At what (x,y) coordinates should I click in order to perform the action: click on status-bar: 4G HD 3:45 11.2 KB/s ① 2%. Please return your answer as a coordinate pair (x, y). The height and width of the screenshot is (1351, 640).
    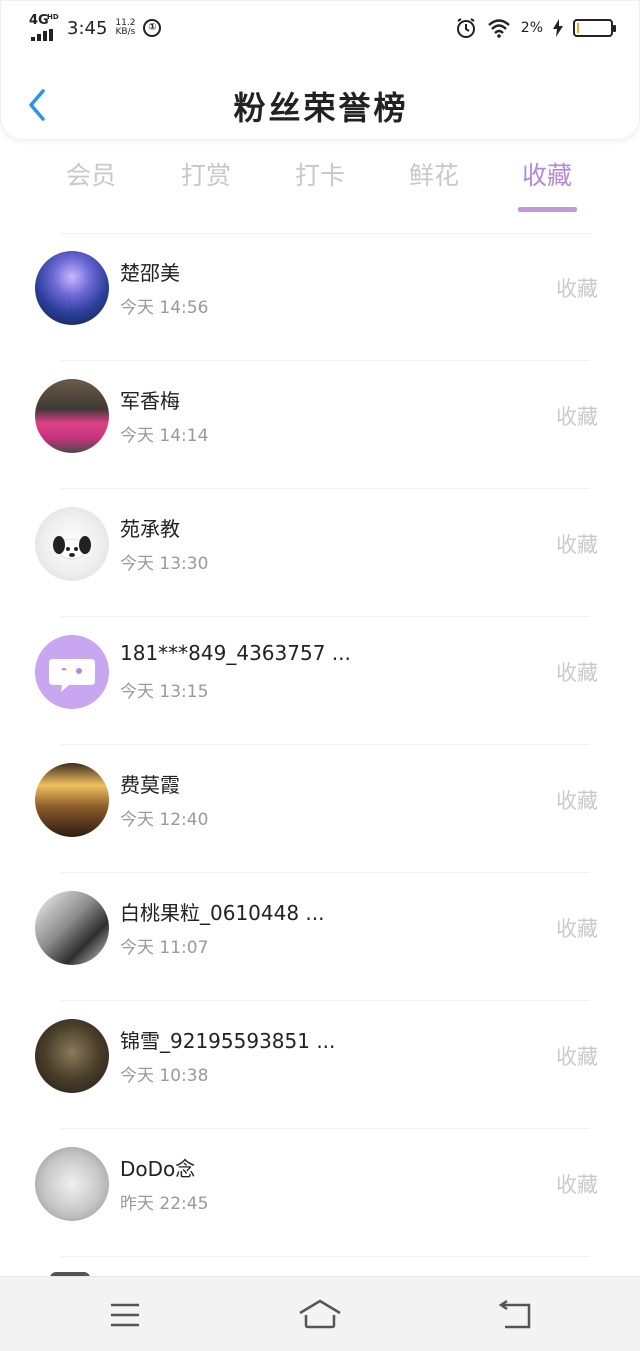
    Looking at the image, I should click on (320, 29).